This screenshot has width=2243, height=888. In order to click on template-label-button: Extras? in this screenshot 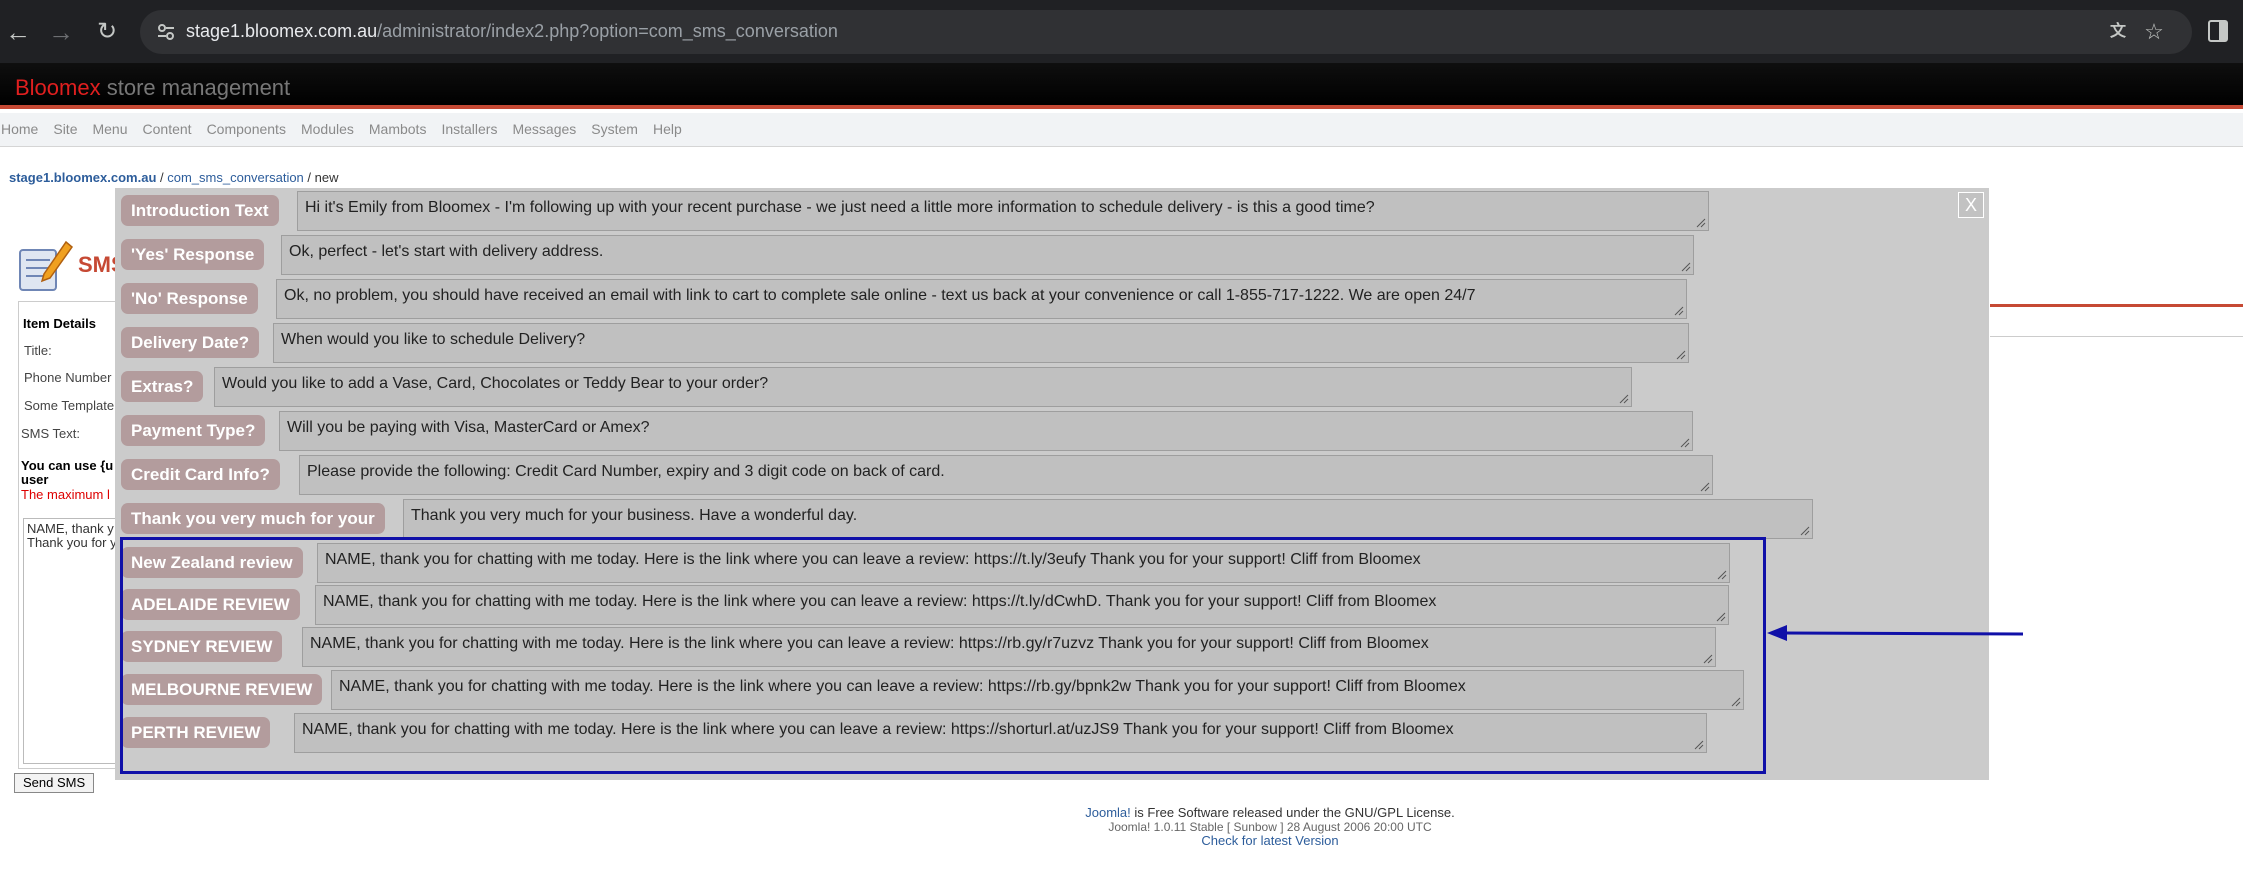, I will do `click(162, 386)`.